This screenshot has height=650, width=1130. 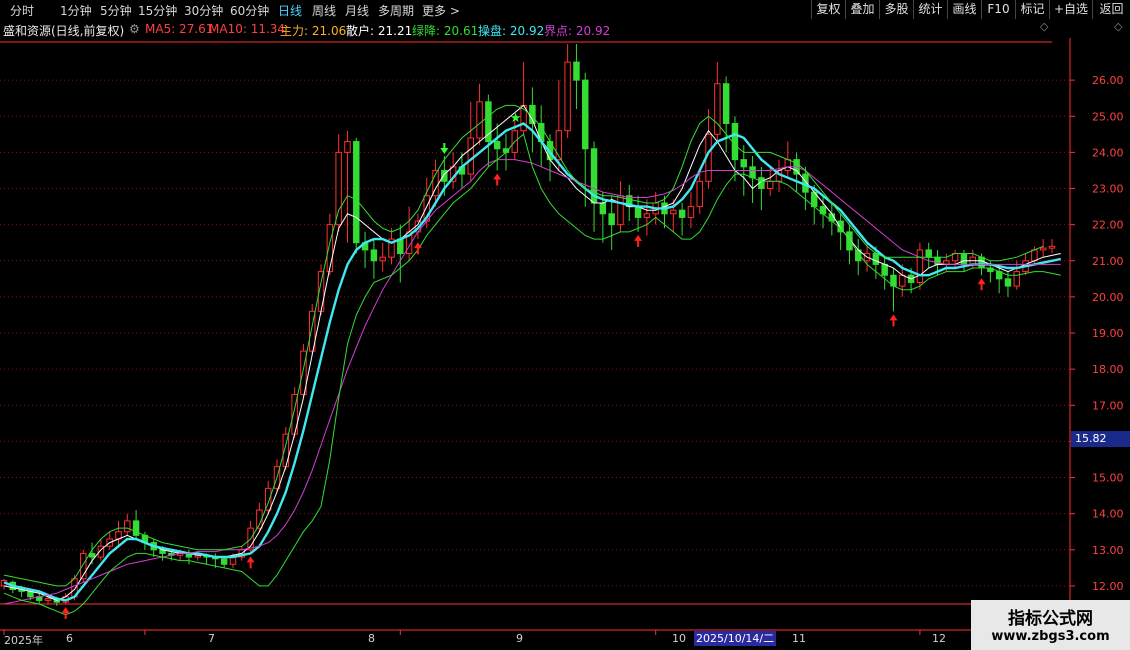 What do you see at coordinates (371, 638) in the screenshot?
I see `x-label-aug: 8` at bounding box center [371, 638].